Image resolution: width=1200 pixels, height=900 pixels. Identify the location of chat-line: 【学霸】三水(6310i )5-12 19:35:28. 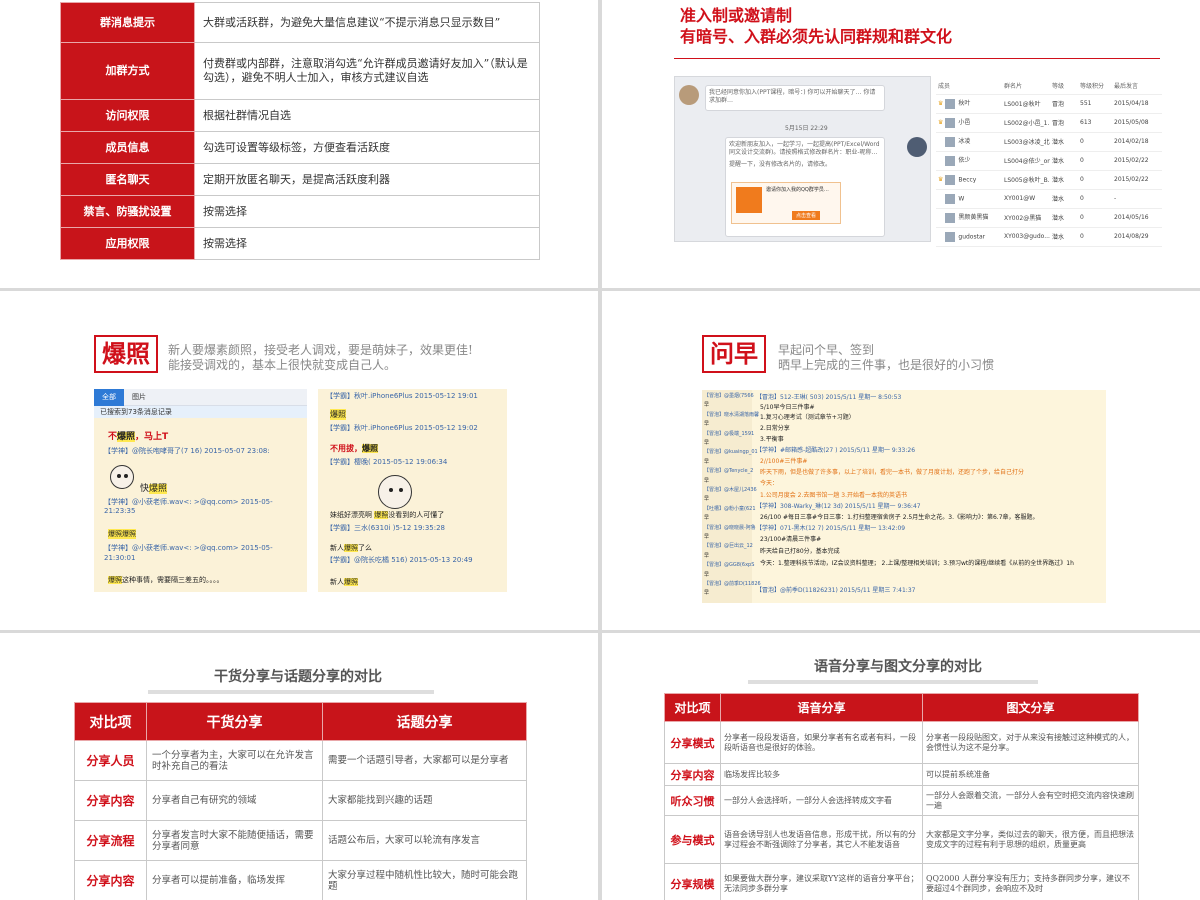
(385, 528).